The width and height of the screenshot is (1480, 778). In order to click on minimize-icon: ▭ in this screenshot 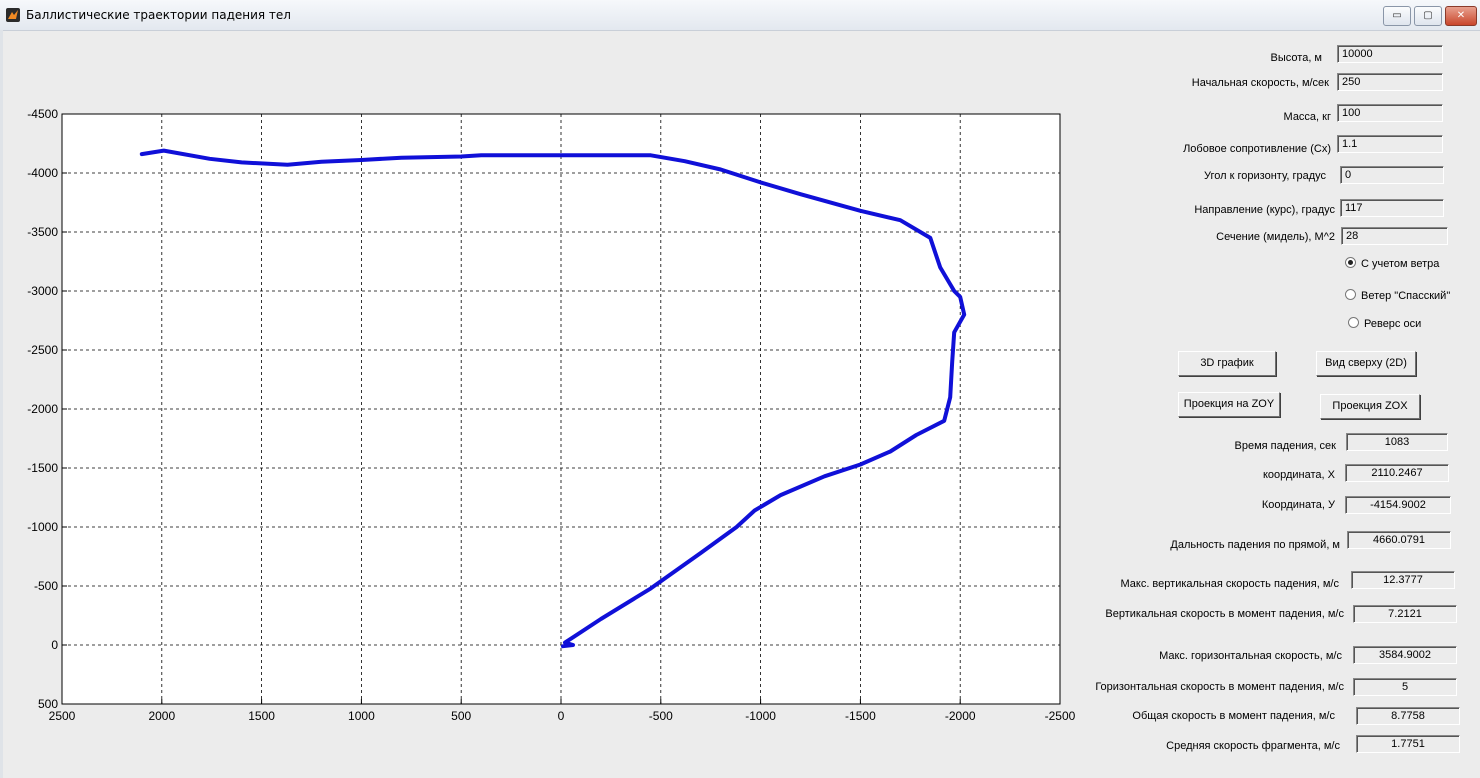, I will do `click(1397, 15)`.